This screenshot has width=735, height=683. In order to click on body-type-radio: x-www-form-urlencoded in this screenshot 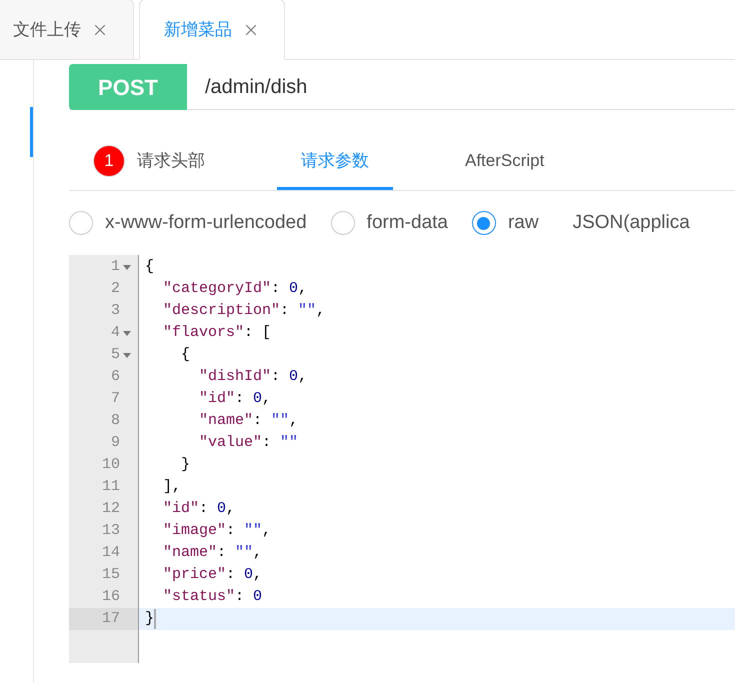, I will do `click(188, 223)`.